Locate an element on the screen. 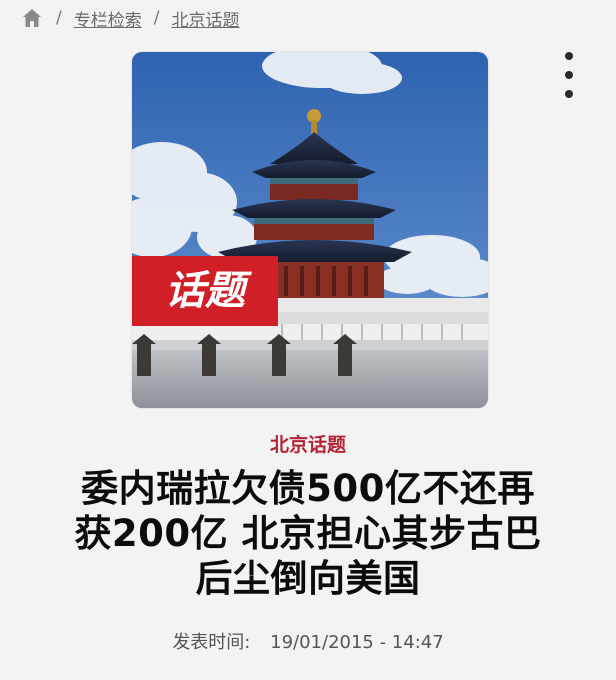 The width and height of the screenshot is (616, 680). article-title-line: 委内瑞拉欠债500亿不还再 is located at coordinates (308, 488).